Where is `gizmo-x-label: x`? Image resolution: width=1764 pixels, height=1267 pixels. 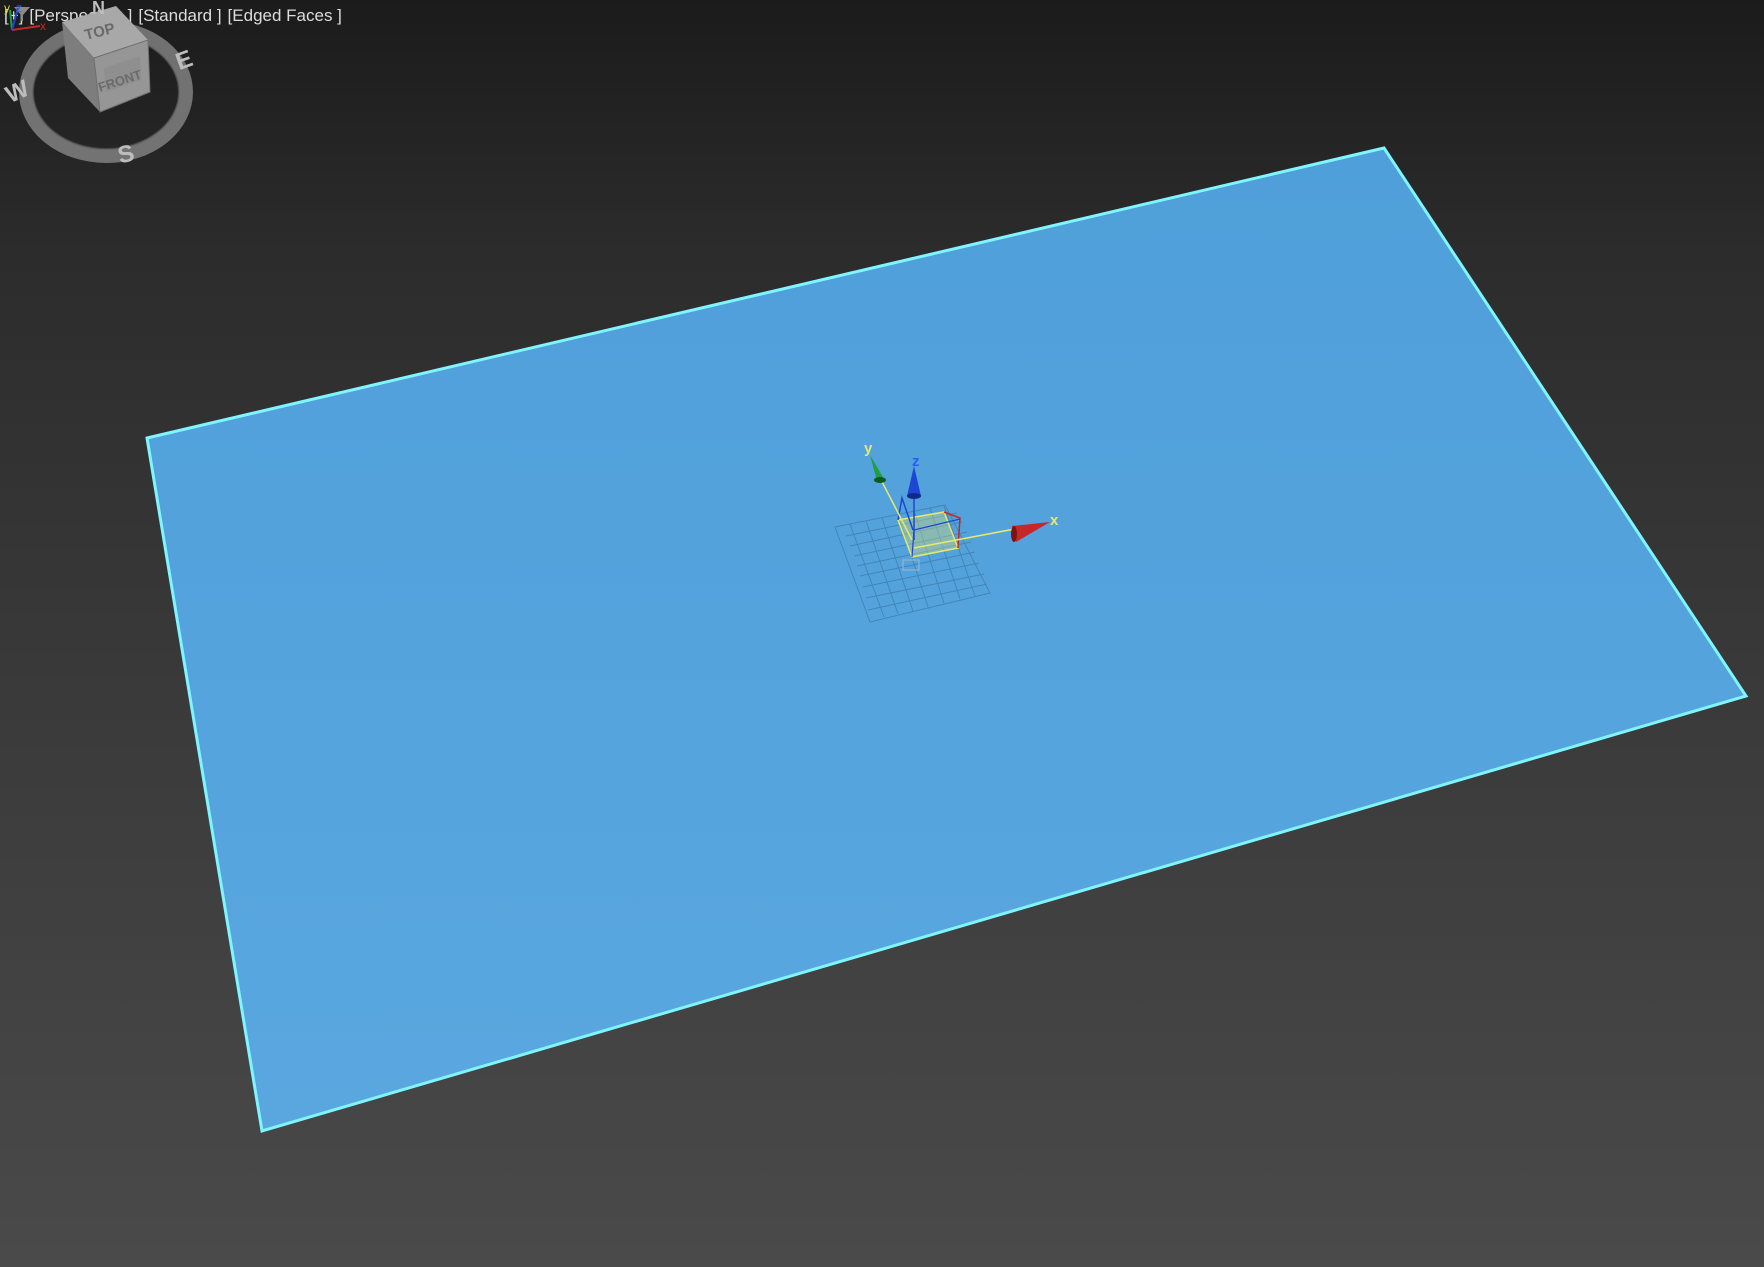
gizmo-x-label: x is located at coordinates (1054, 520).